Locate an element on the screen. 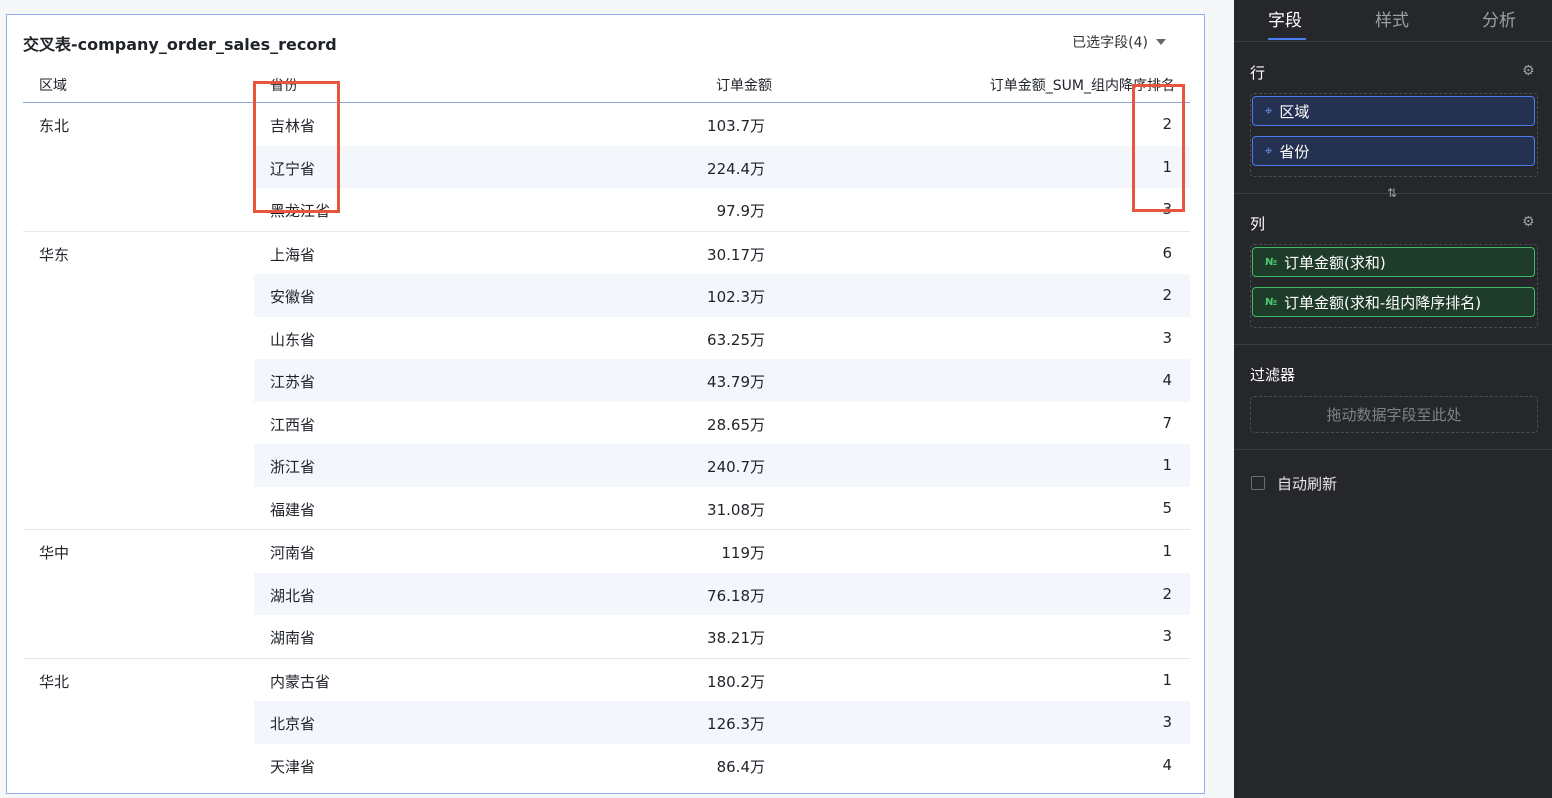  region-cell: 东北 is located at coordinates (54, 125).